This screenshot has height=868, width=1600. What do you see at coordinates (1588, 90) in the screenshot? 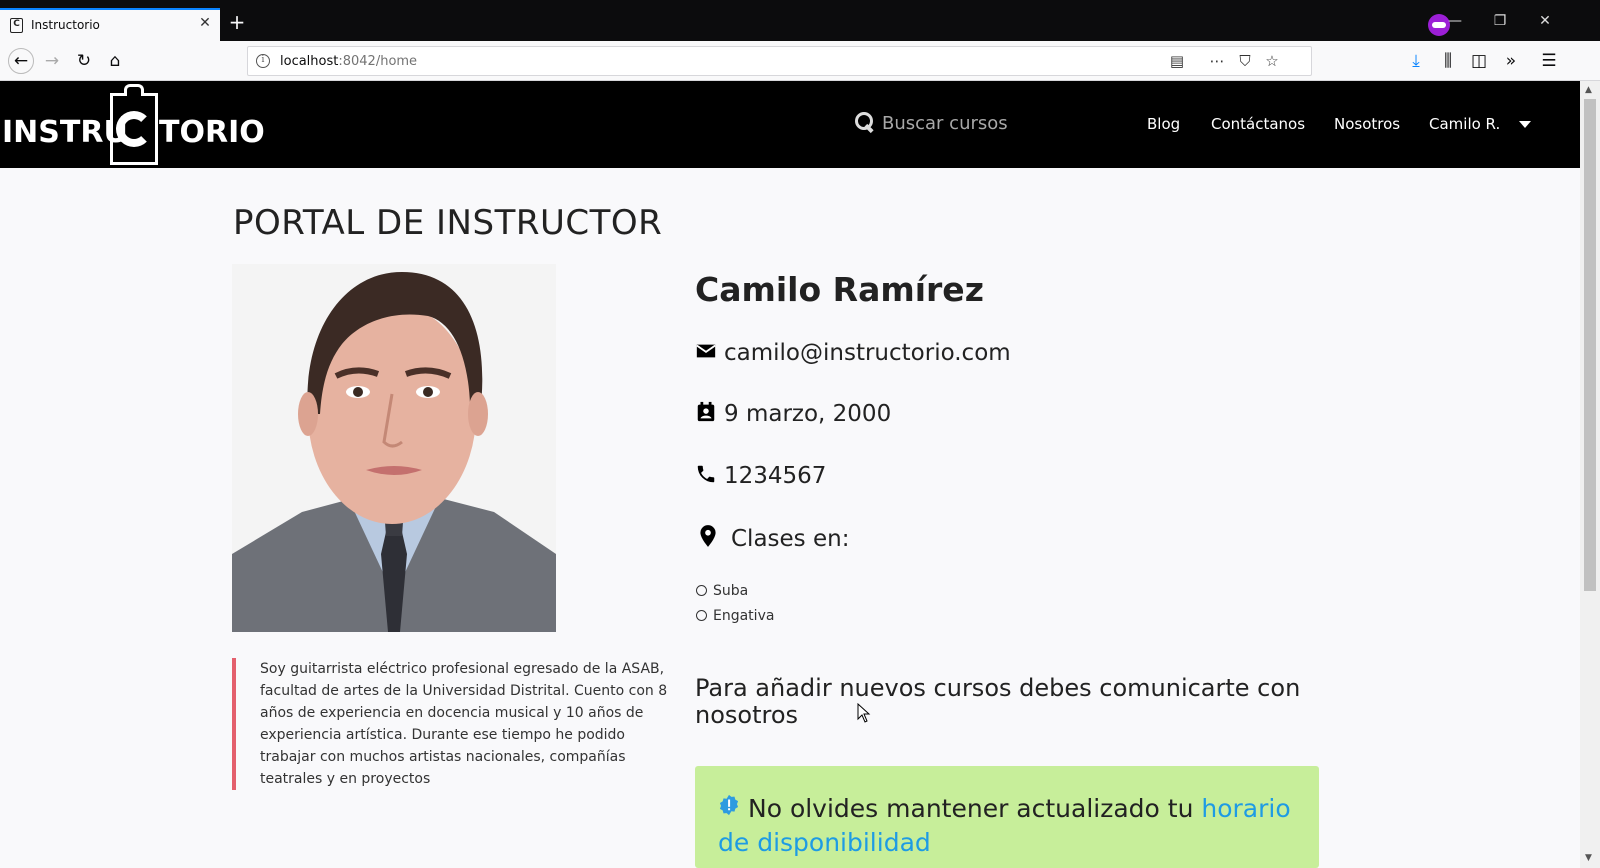
I see `scroll-up-icon: ▲` at bounding box center [1588, 90].